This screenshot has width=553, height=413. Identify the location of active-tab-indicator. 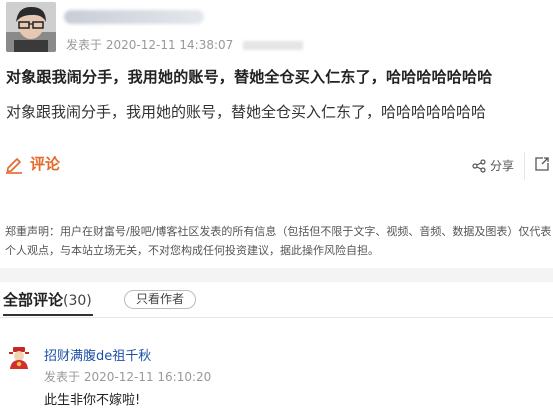
(48, 315).